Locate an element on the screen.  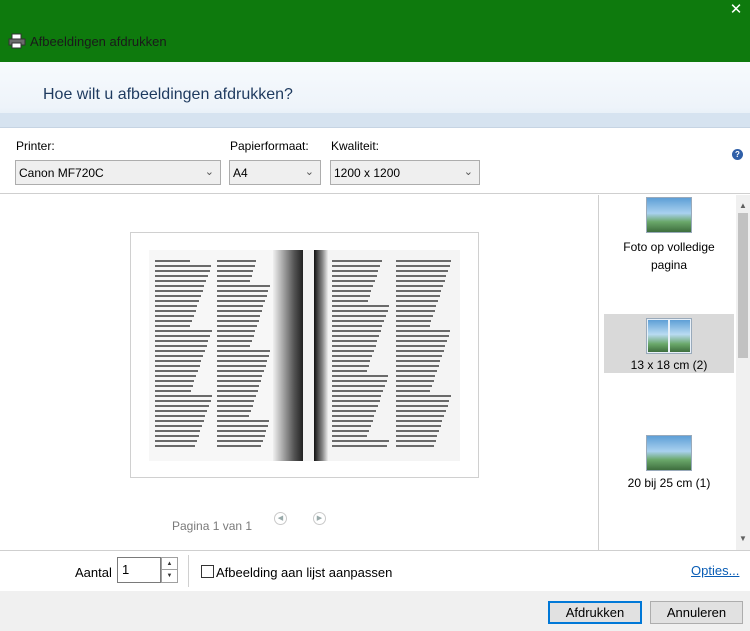
layout-label: 13 x 18 cm (2) is located at coordinates (669, 365).